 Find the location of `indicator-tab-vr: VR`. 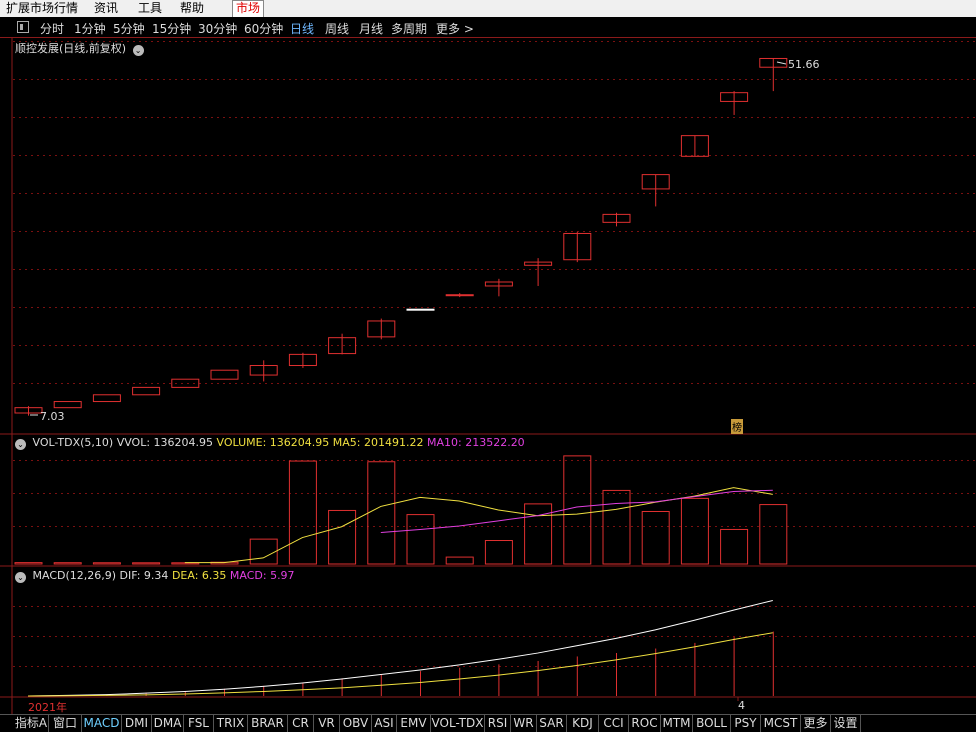

indicator-tab-vr: VR is located at coordinates (327, 723).